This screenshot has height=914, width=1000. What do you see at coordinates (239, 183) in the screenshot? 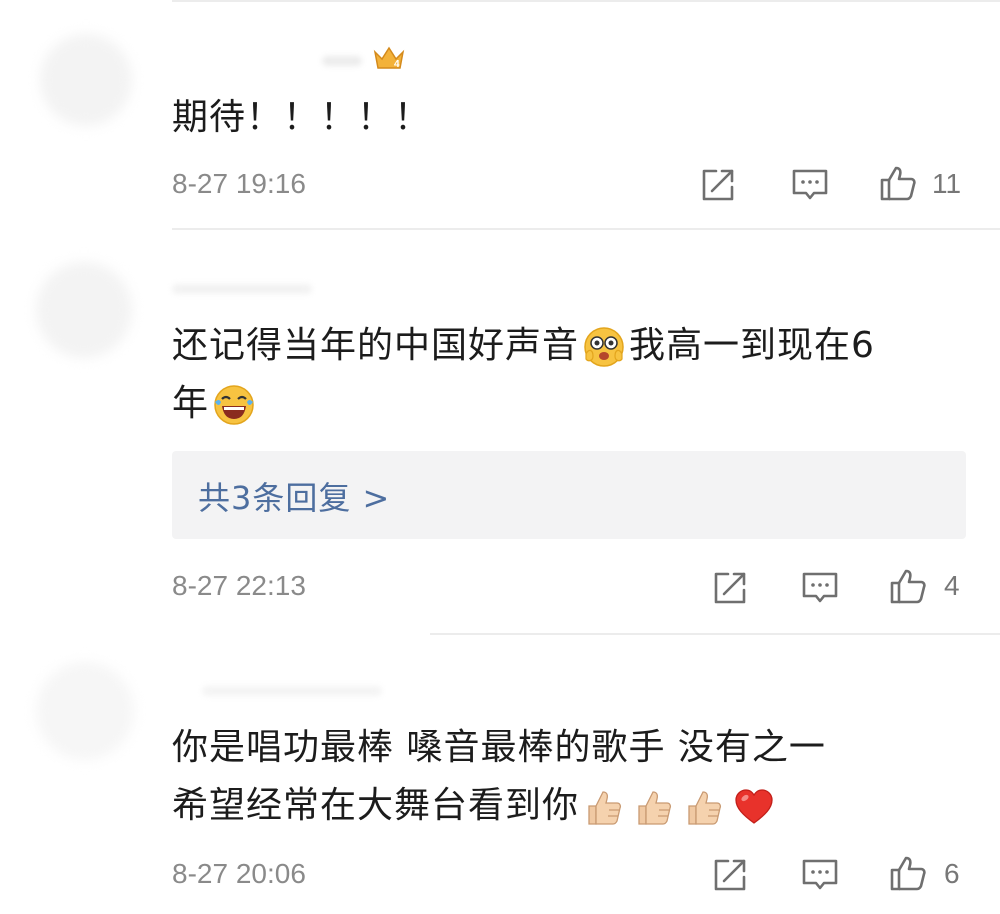
I see `comment-timestamp: 8-27 19:16` at bounding box center [239, 183].